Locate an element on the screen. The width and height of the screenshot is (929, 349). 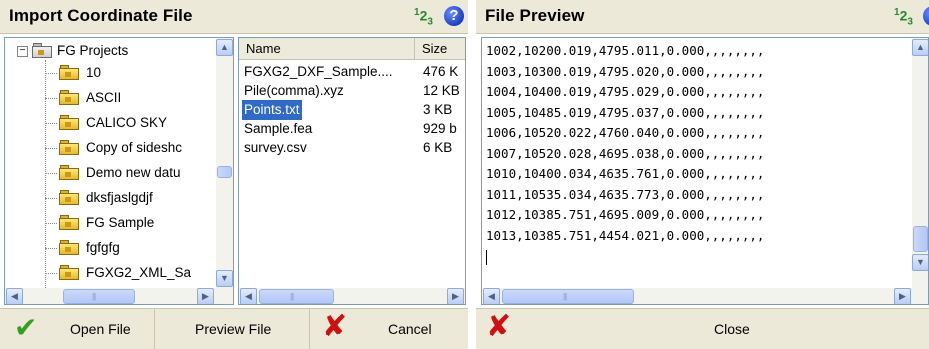
file-row: Points.txt 3 KB is located at coordinates (352, 110).